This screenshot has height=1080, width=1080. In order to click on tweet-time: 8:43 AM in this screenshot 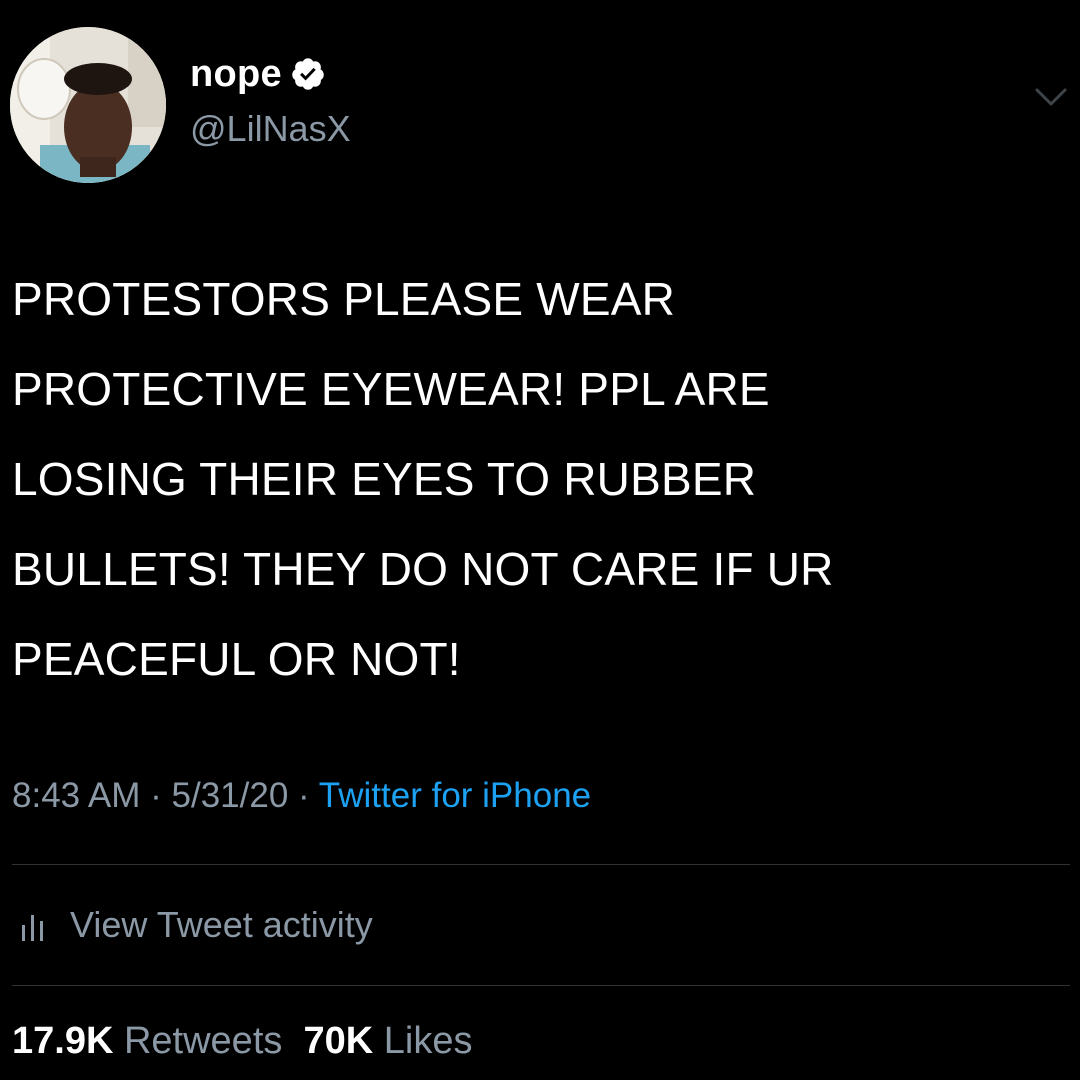, I will do `click(76, 795)`.